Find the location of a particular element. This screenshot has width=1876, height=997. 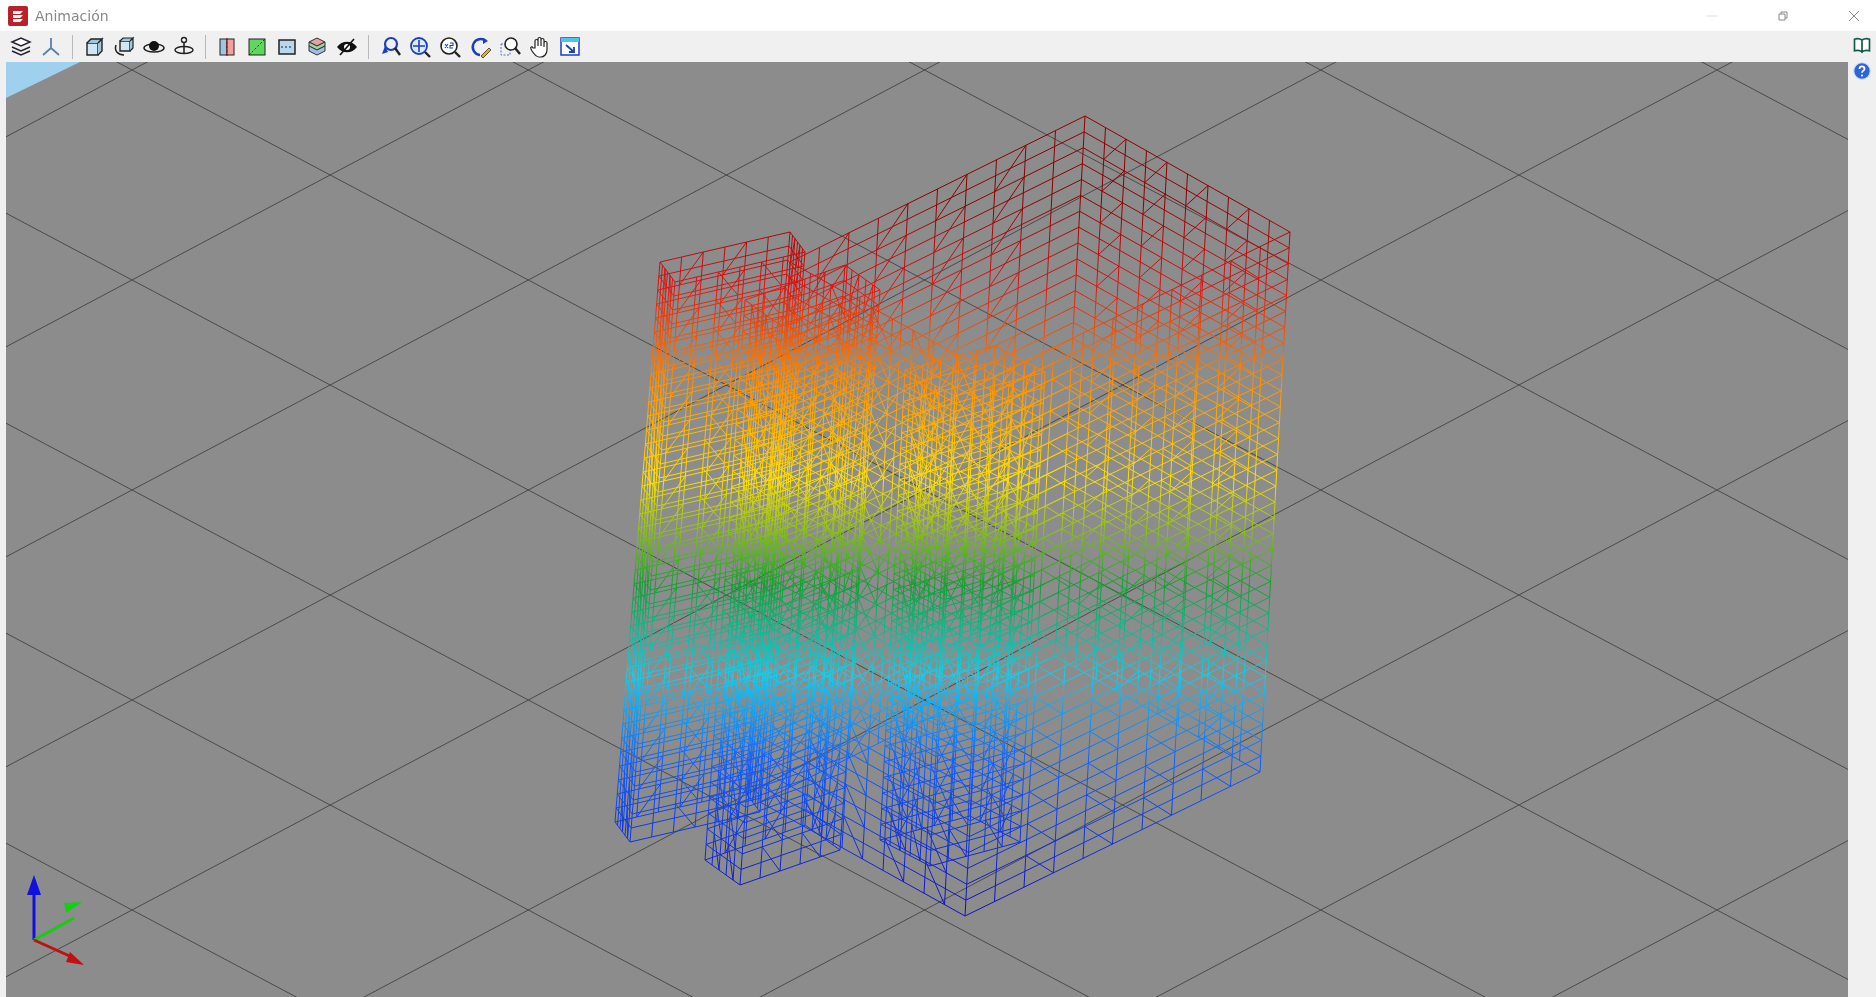

rotate-cube-icon is located at coordinates (124, 46).